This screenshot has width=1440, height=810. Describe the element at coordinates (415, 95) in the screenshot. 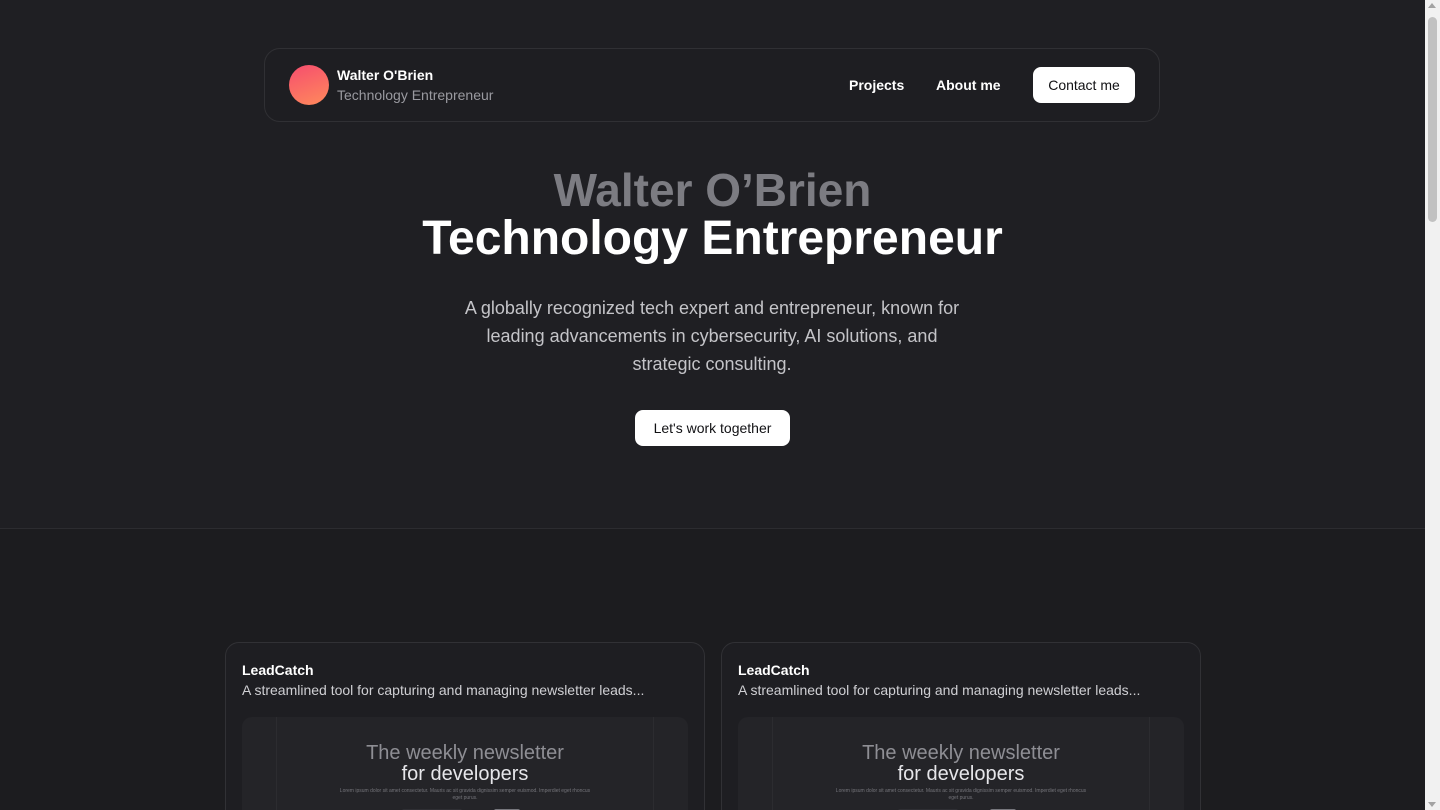

I see `brand-role: Technology Entrepreneur` at that location.